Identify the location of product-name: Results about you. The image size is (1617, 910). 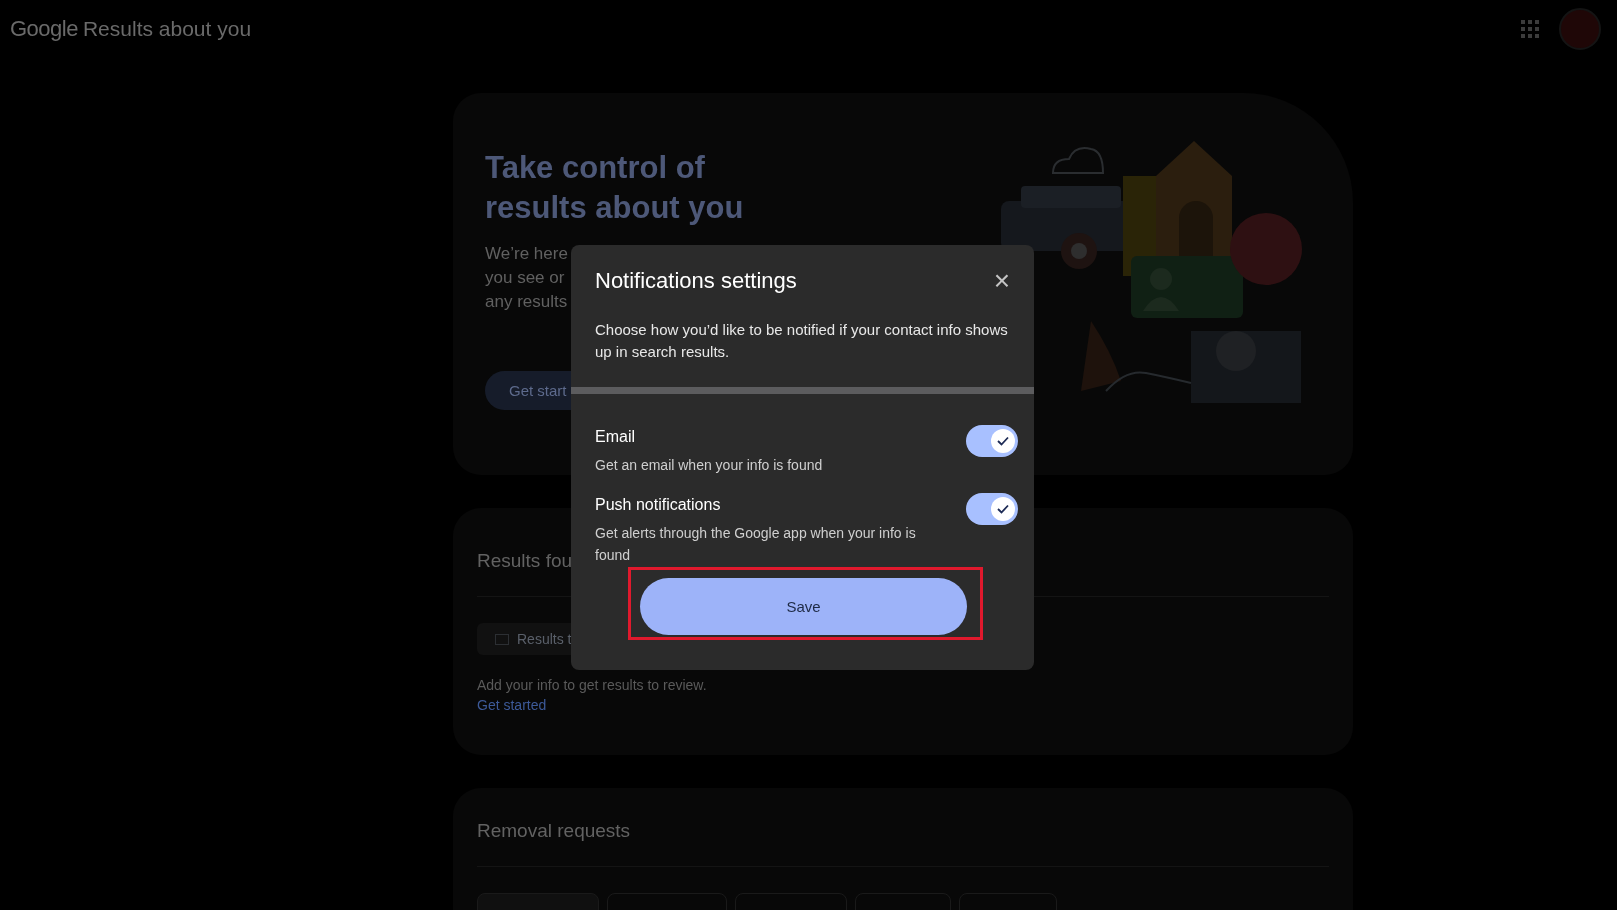
(167, 29).